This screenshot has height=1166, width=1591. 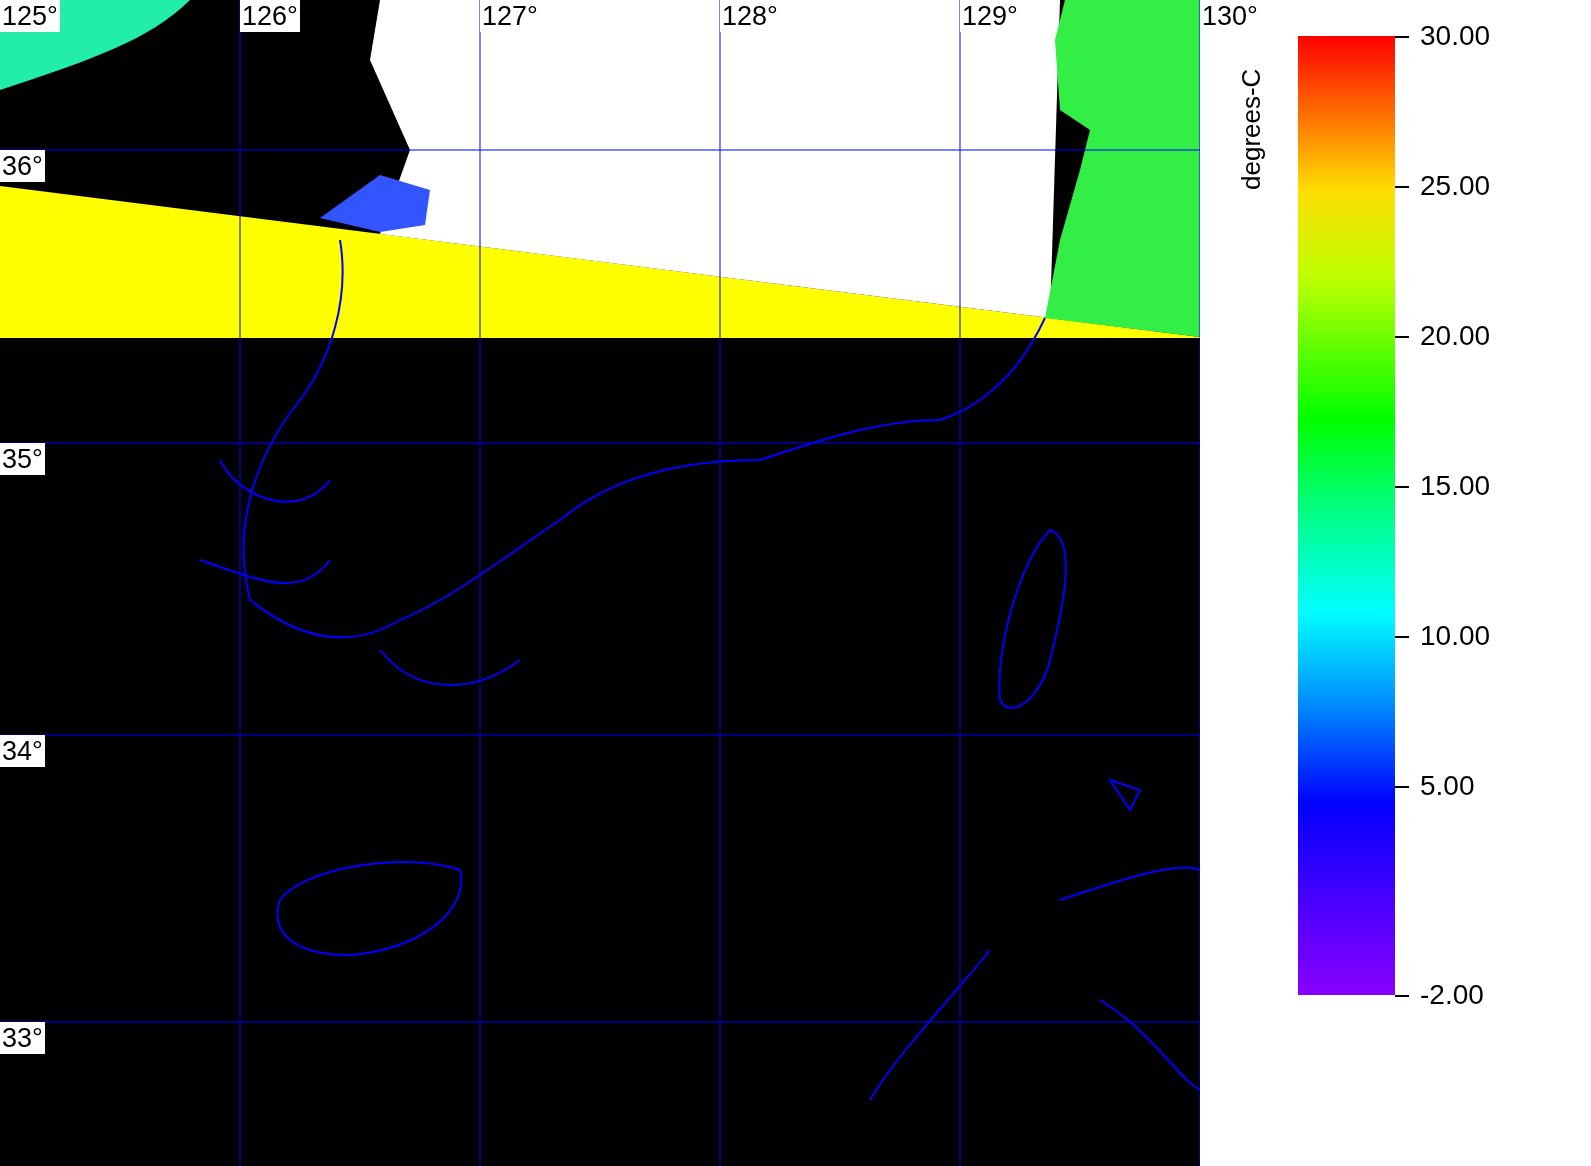 I want to click on latitude-label: 36°, so click(x=22, y=166).